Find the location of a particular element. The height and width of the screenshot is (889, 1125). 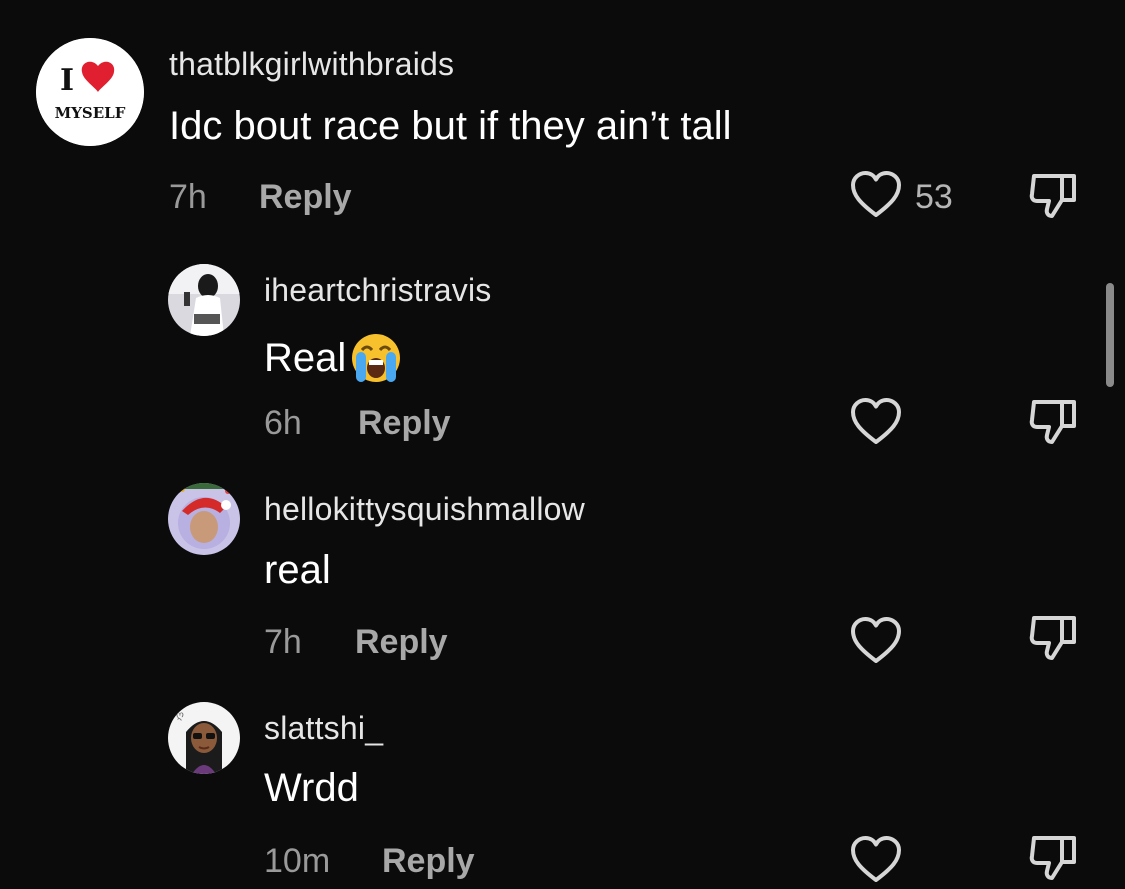

cartoon-avatar-image: ღ is located at coordinates (204, 738).